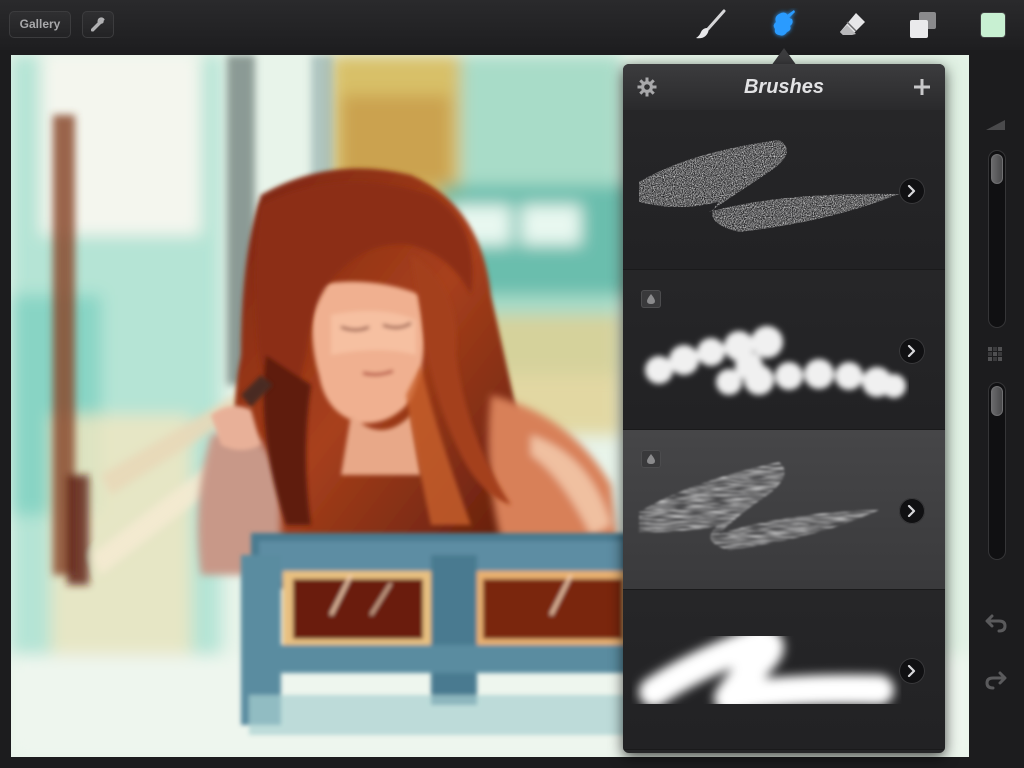 Image resolution: width=1024 pixels, height=768 pixels. I want to click on redo-icon, so click(996, 680).